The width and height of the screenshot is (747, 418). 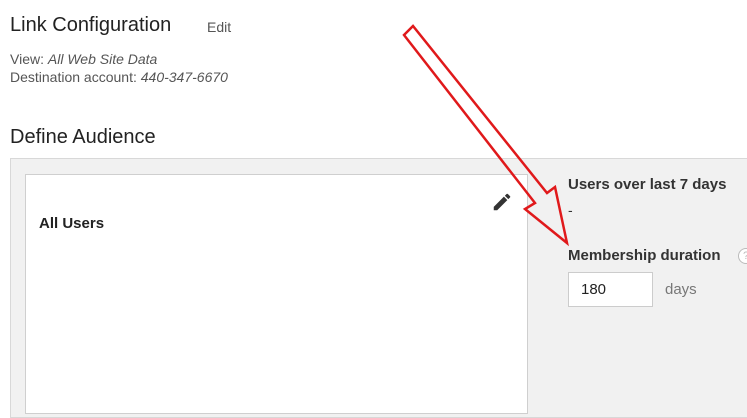 I want to click on pencil-icon, so click(x=502, y=202).